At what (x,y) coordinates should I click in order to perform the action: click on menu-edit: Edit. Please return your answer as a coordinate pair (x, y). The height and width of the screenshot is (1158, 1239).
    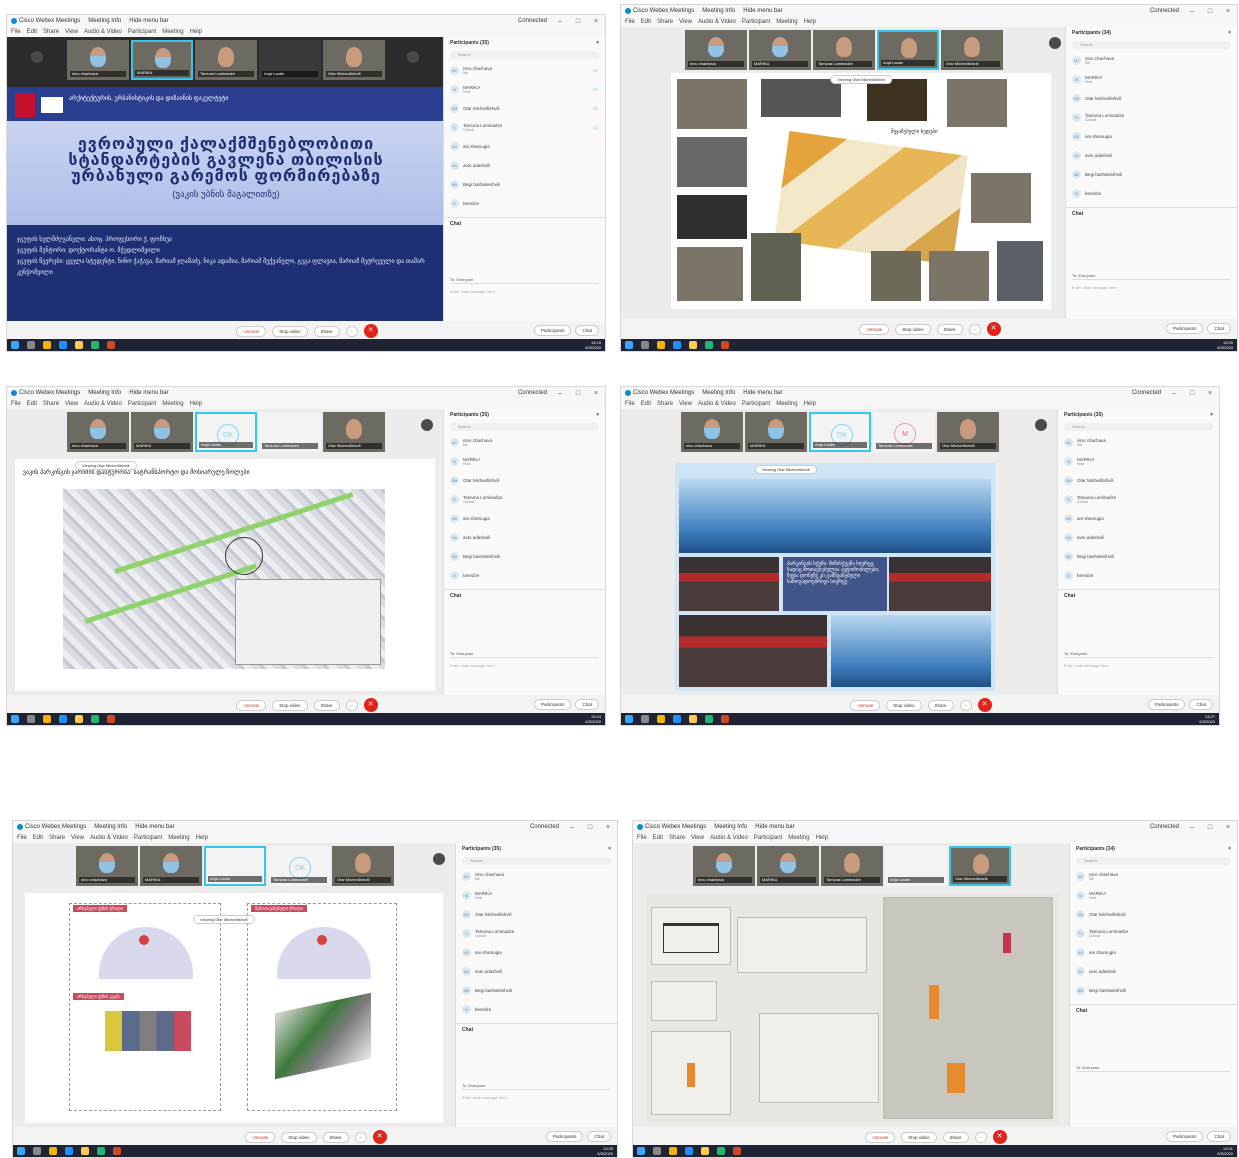
    Looking at the image, I should click on (38, 838).